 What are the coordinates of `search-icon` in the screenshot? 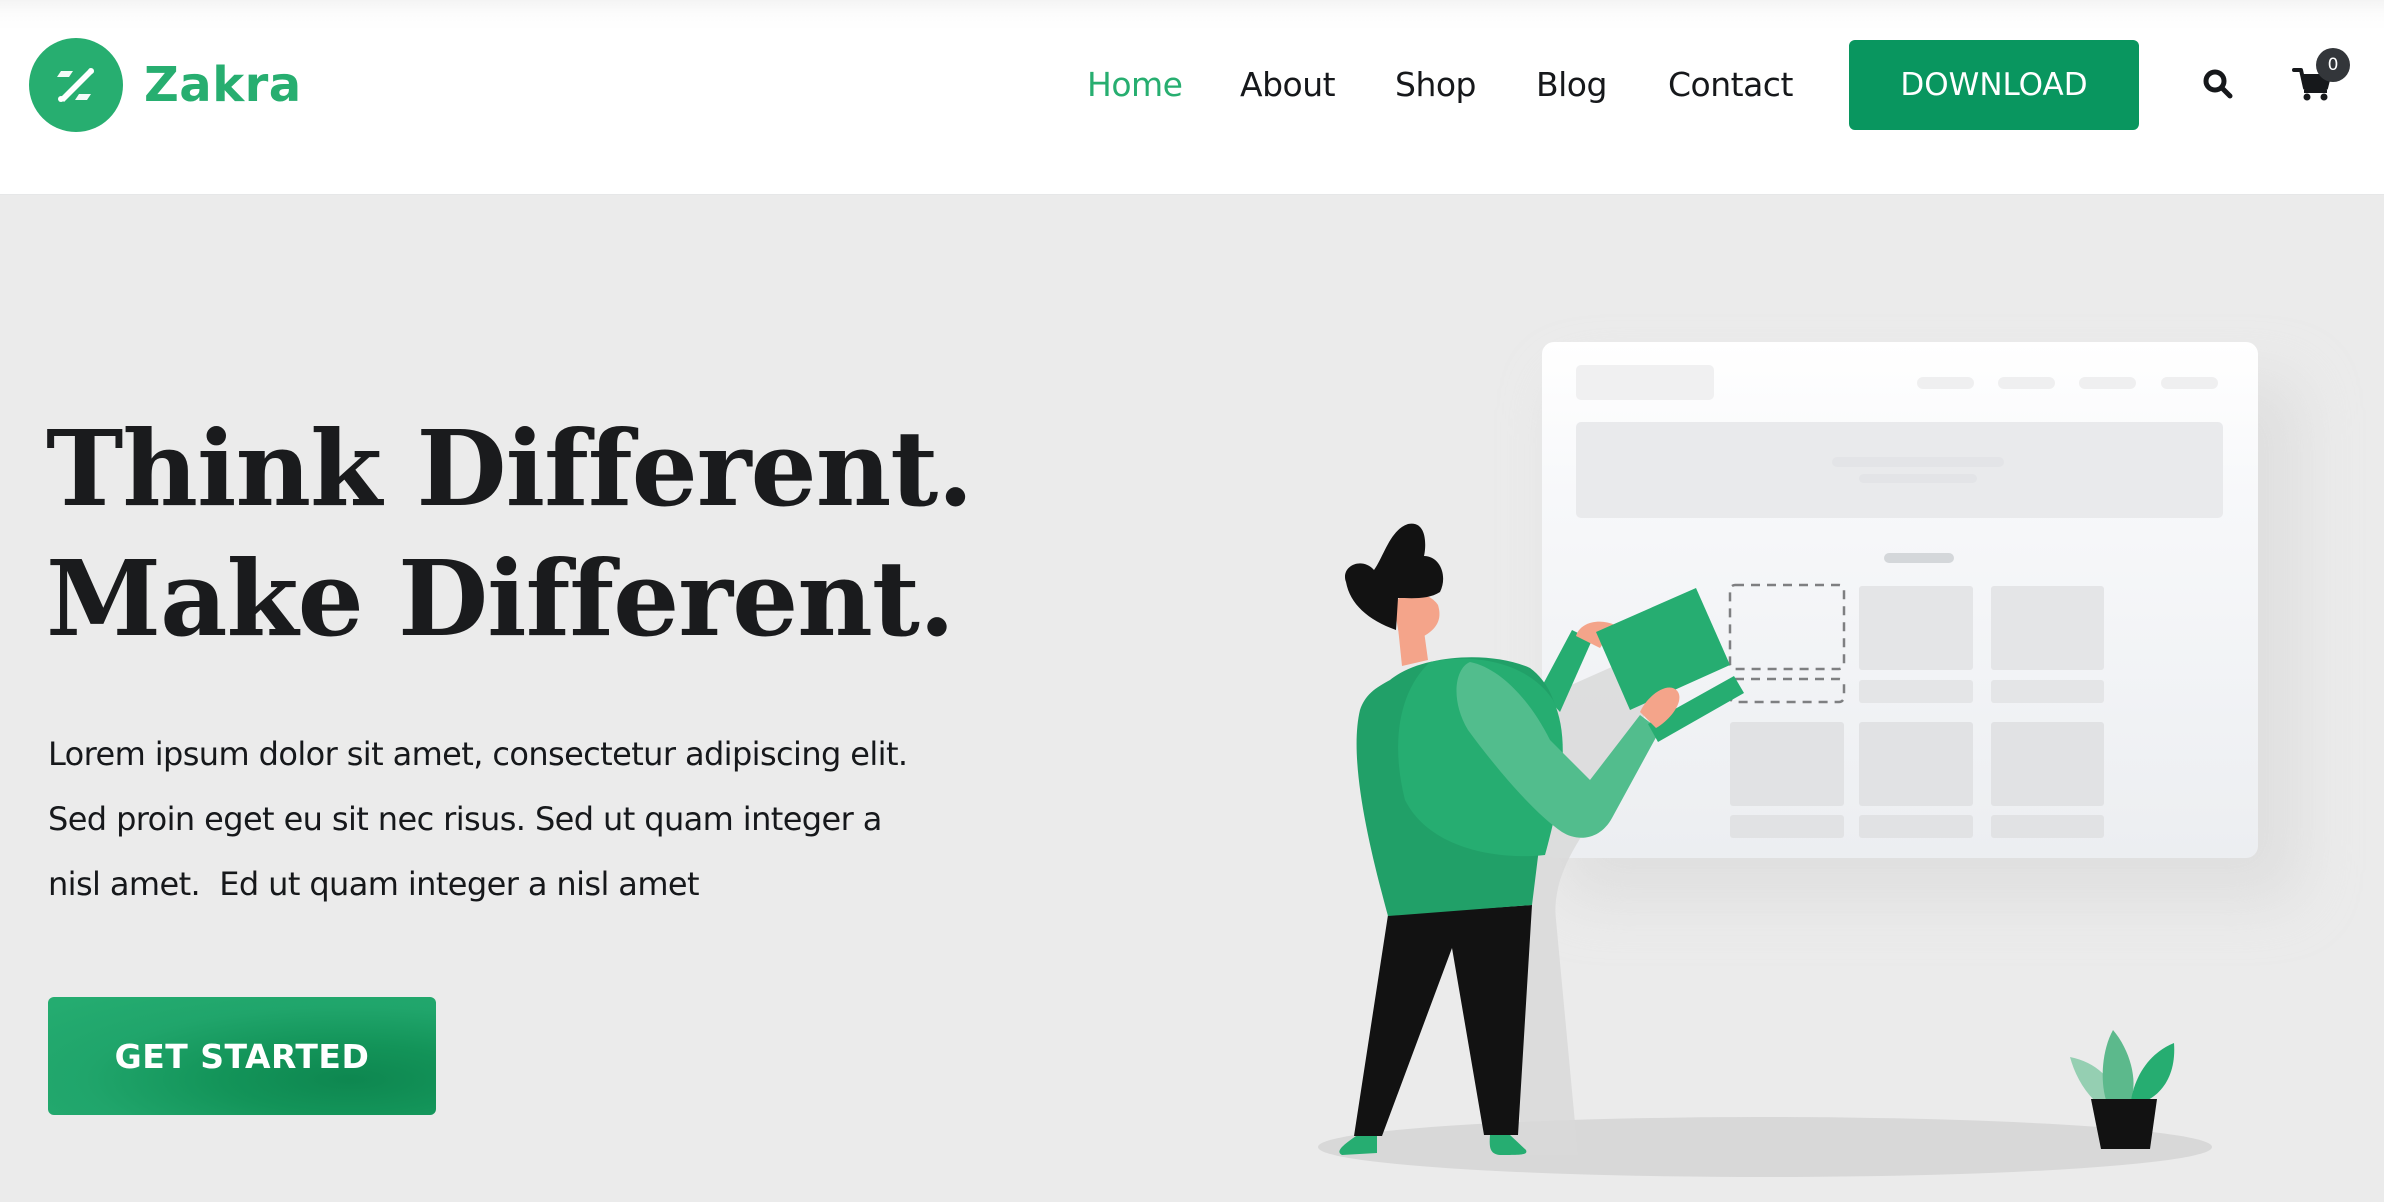 It's located at (2218, 84).